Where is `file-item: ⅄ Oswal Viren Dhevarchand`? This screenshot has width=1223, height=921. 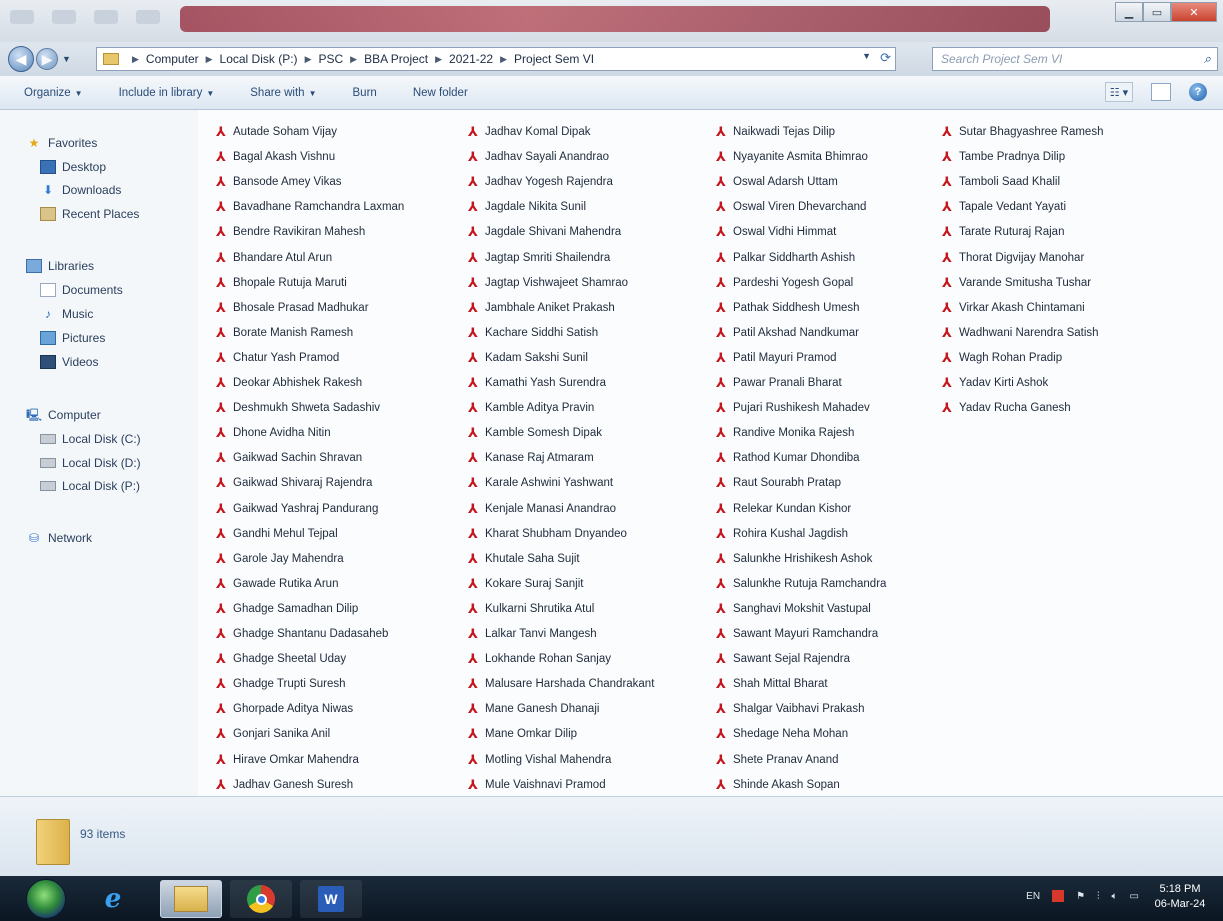
file-item: ⅄ Oswal Viren Dhevarchand is located at coordinates (791, 207).